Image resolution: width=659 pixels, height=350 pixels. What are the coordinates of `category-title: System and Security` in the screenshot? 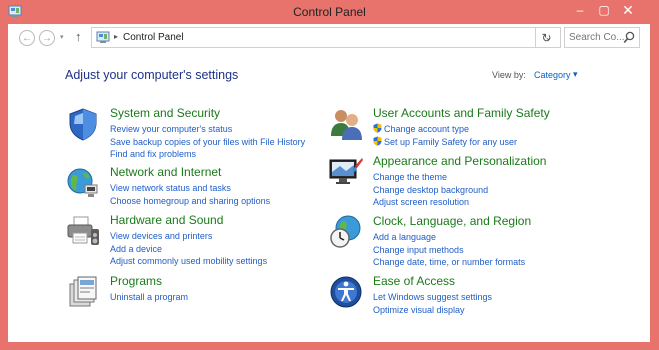 It's located at (165, 113).